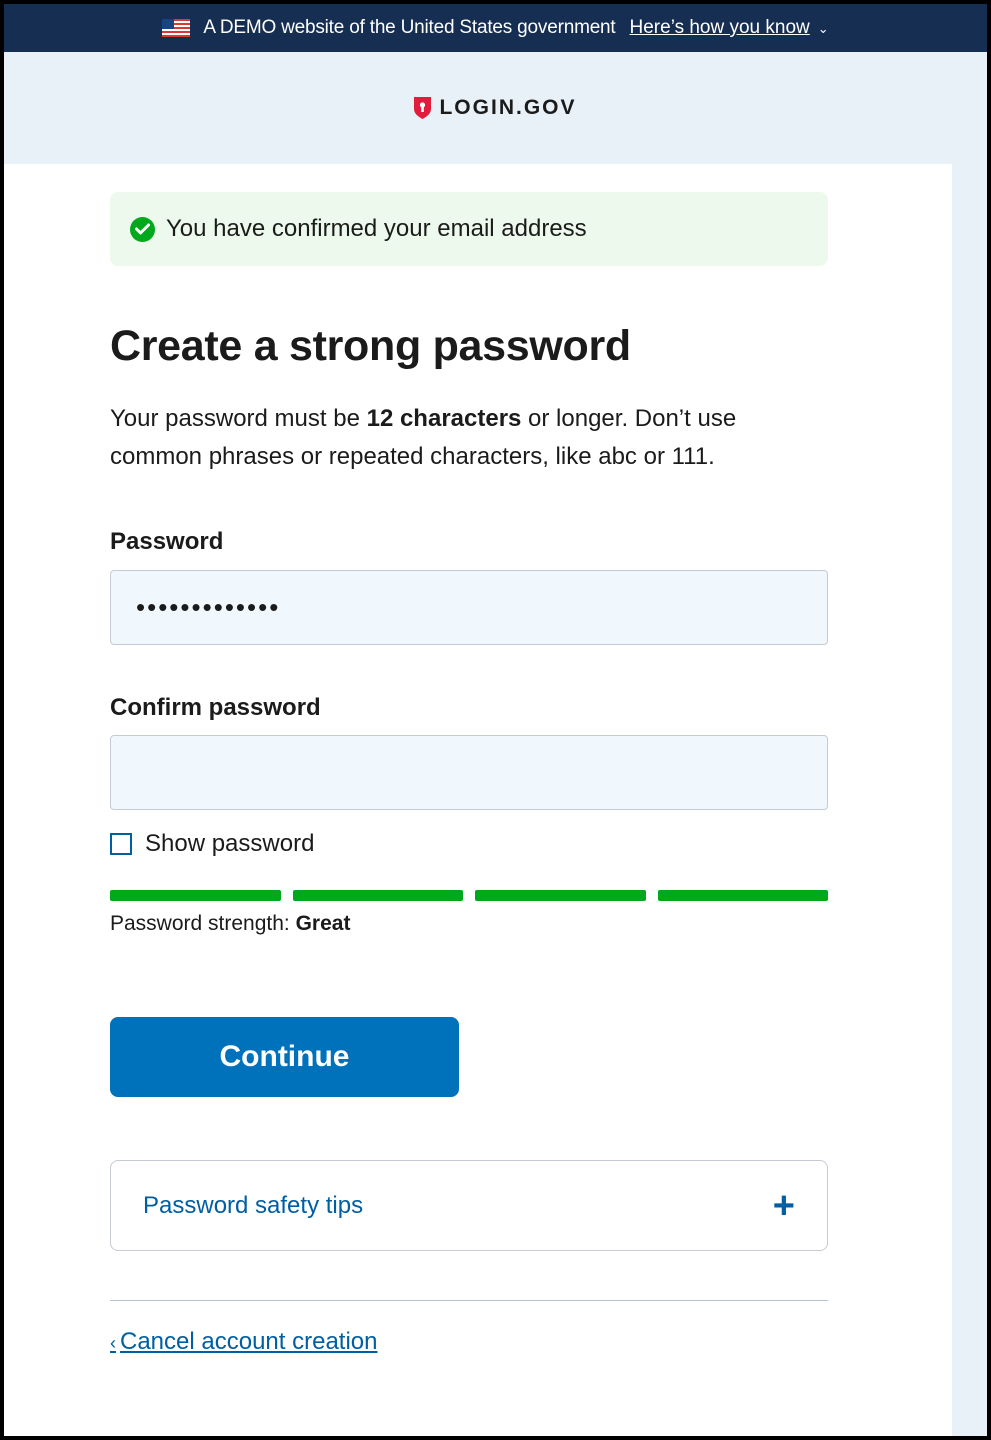 Image resolution: width=991 pixels, height=1440 pixels. What do you see at coordinates (249, 1341) in the screenshot?
I see `cancel-link-label: Cancel account creation` at bounding box center [249, 1341].